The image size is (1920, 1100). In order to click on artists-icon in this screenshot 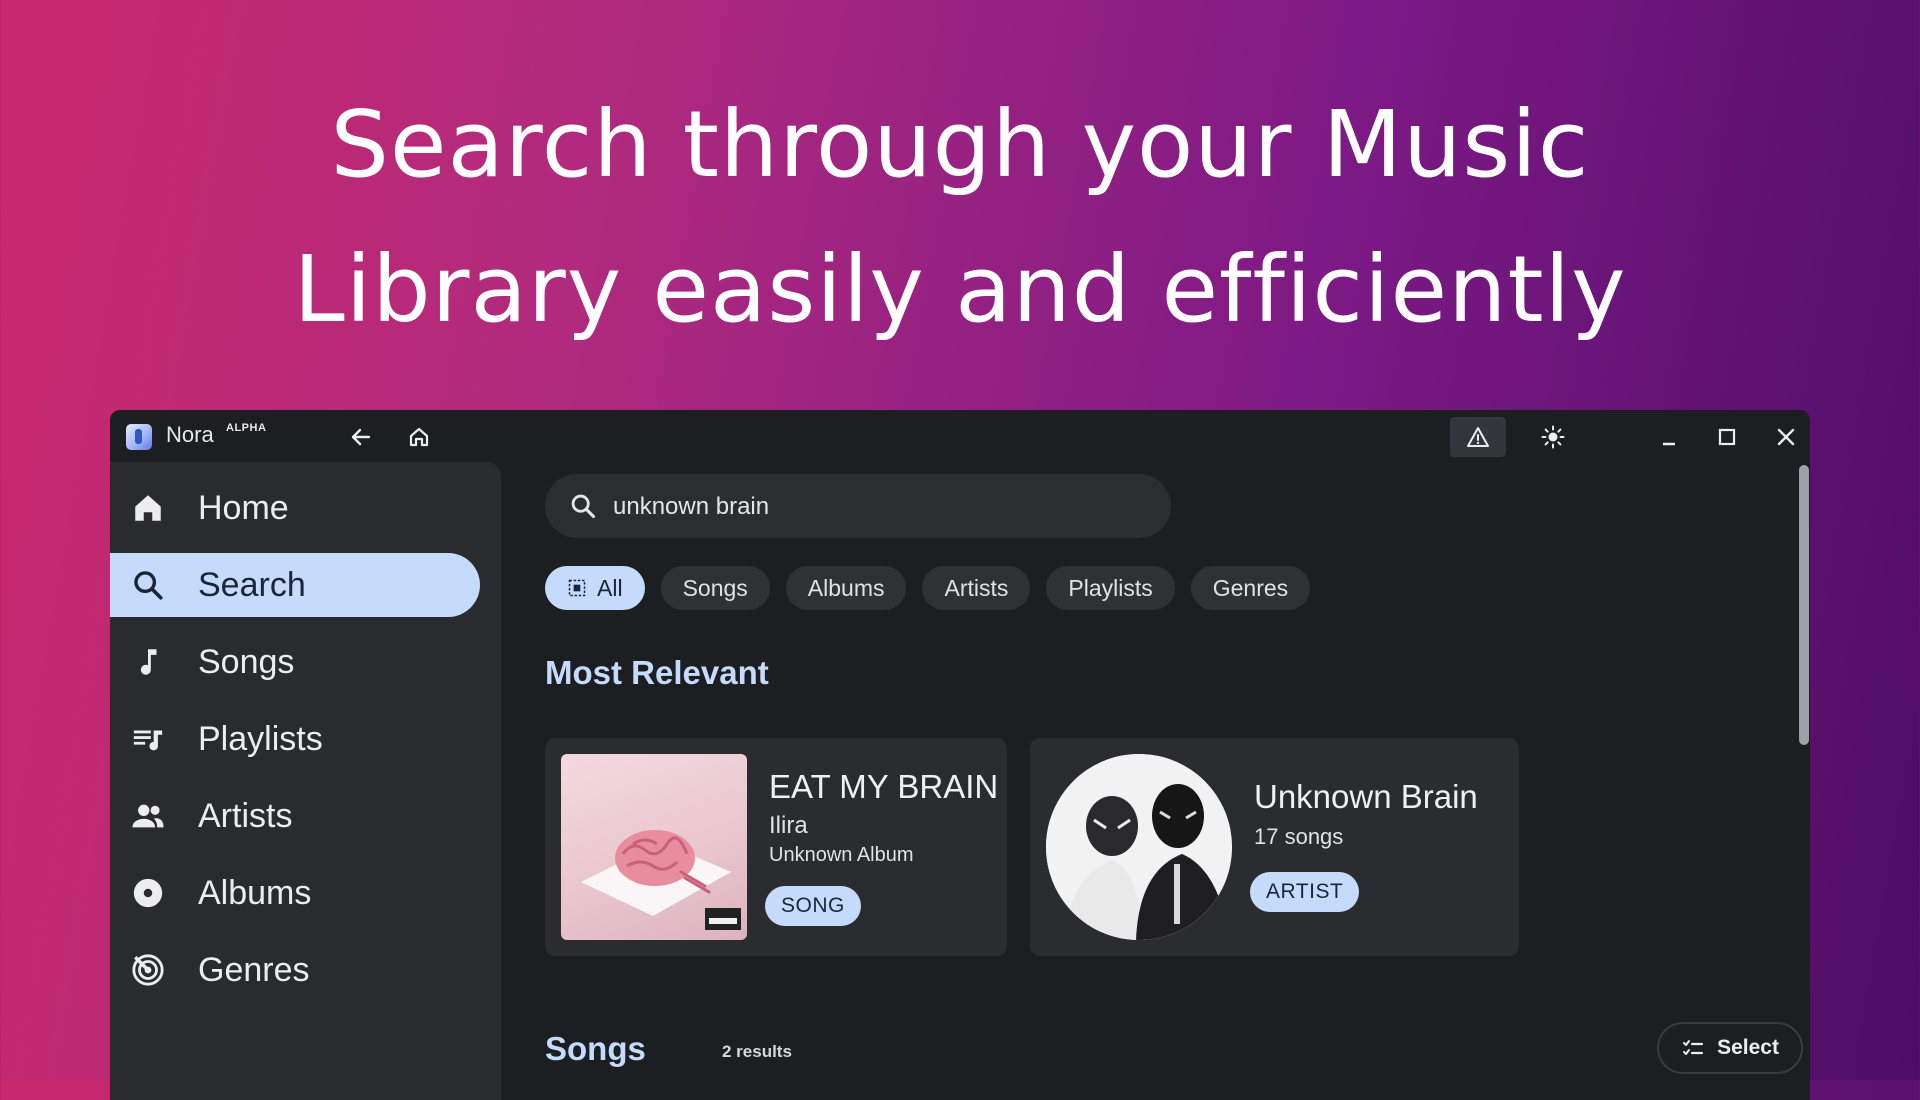, I will do `click(148, 816)`.